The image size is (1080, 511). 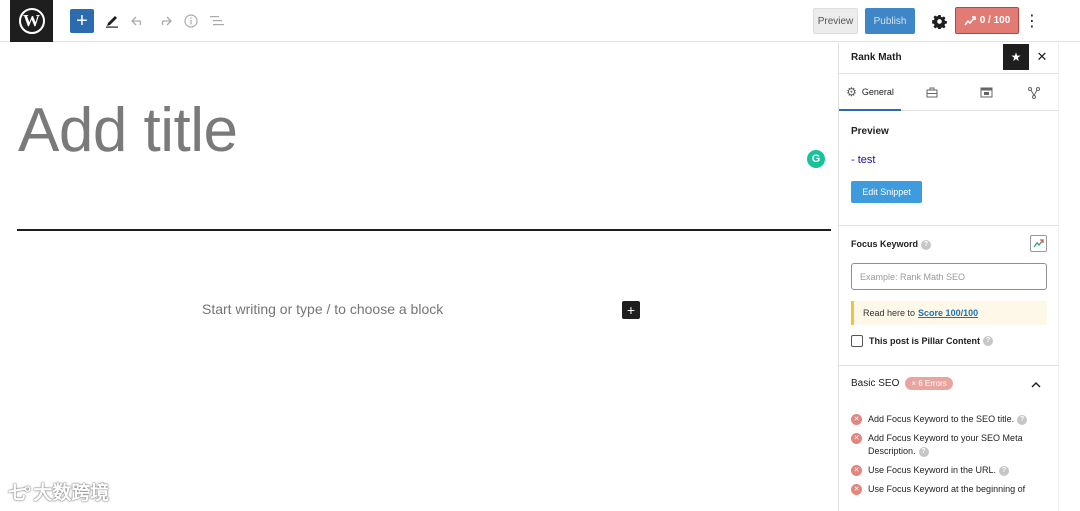 I want to click on wordpress-logo-glyph: W, so click(x=31, y=21).